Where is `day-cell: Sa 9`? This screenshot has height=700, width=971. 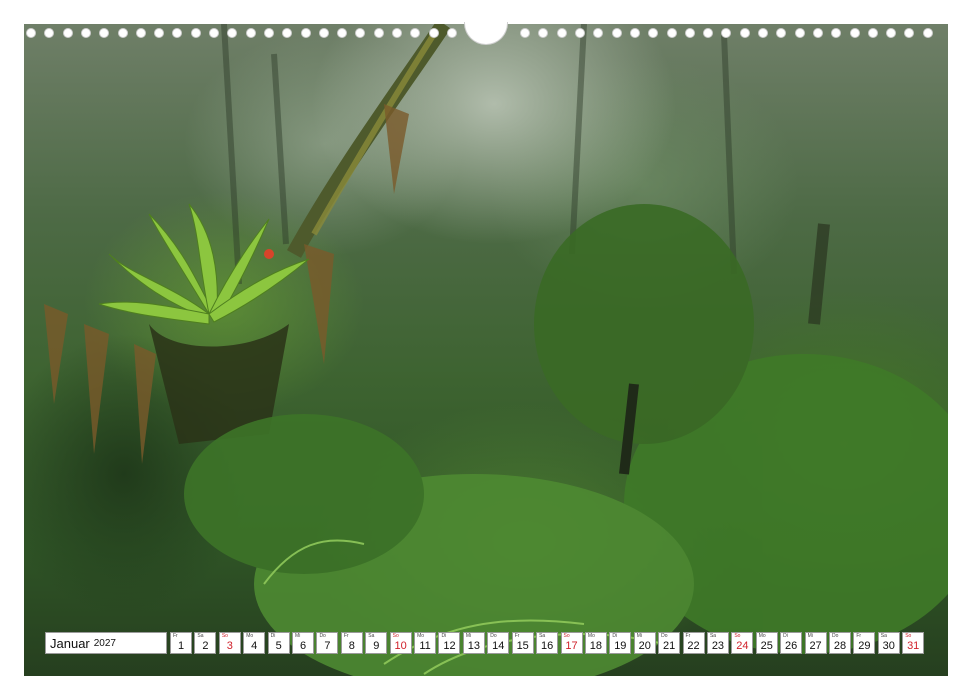 day-cell: Sa 9 is located at coordinates (376, 643).